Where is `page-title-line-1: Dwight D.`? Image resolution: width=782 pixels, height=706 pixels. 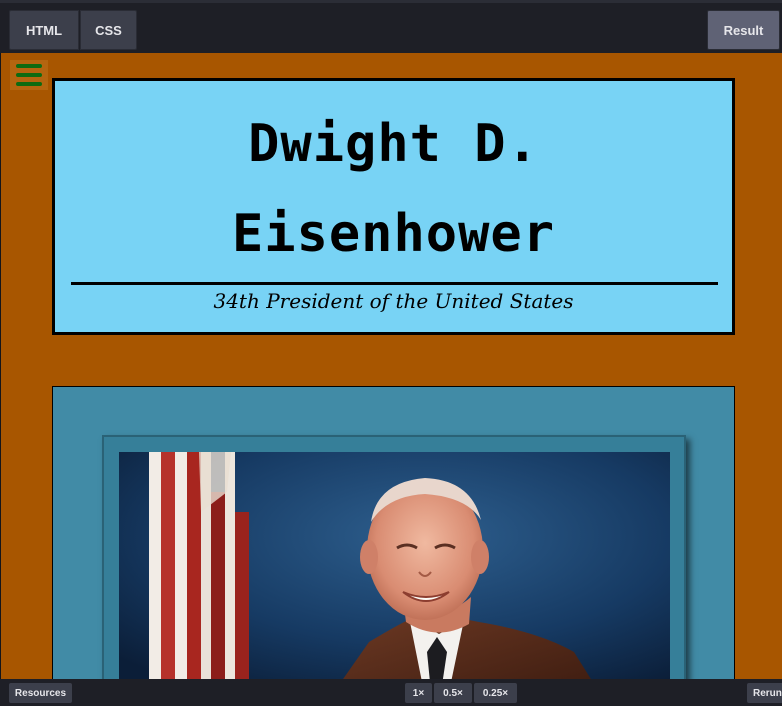 page-title-line-1: Dwight D. is located at coordinates (393, 144).